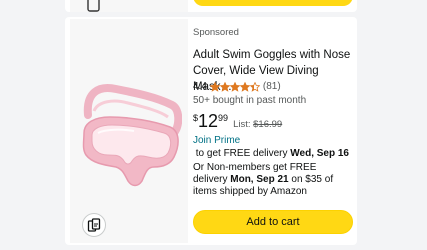  What do you see at coordinates (223, 118) in the screenshot?
I see `price-fraction: 99` at bounding box center [223, 118].